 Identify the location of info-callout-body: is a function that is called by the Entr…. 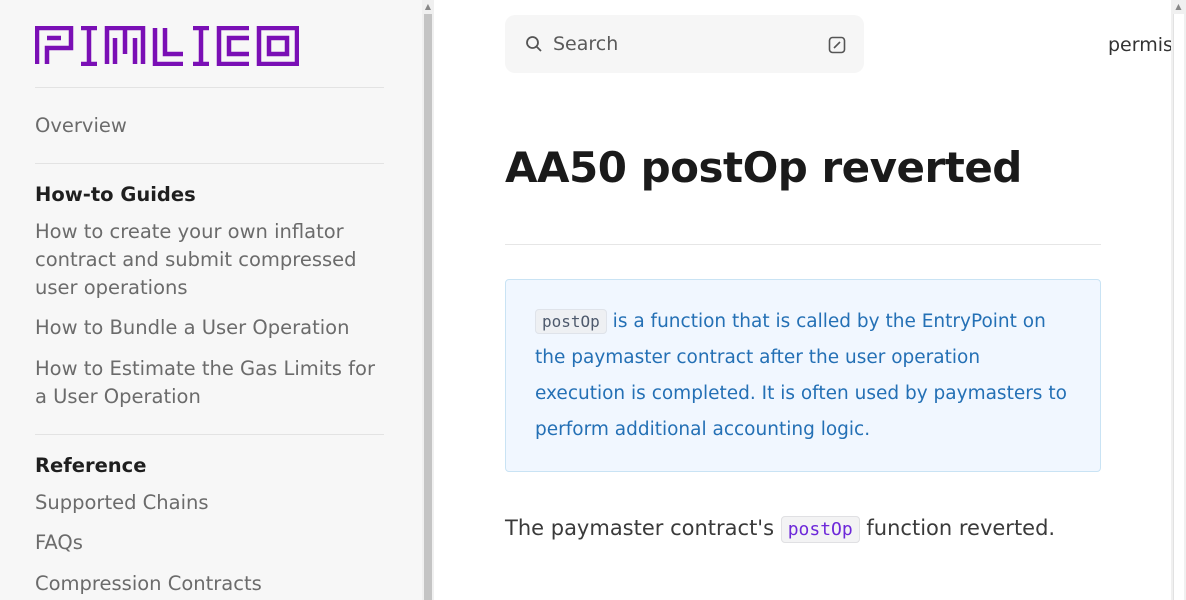
(801, 375).